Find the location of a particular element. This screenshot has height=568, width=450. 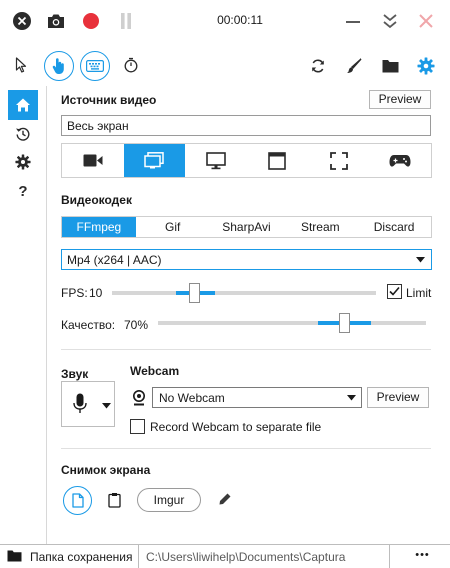

webcam-value: No Webcam is located at coordinates (192, 398).